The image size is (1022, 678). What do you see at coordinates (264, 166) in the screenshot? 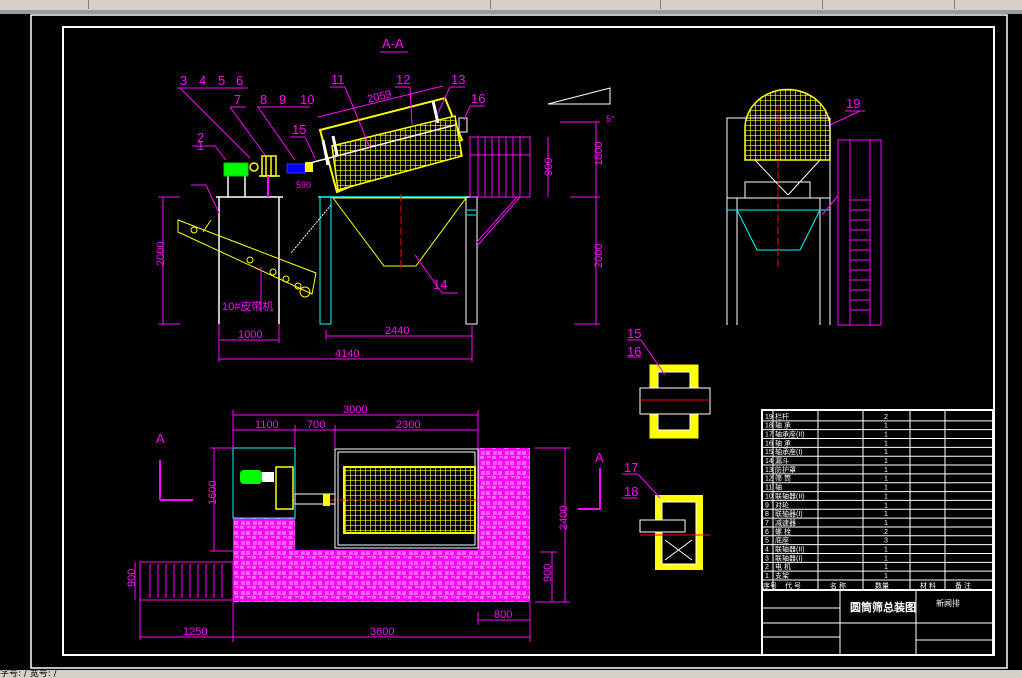
I see `reducer` at bounding box center [264, 166].